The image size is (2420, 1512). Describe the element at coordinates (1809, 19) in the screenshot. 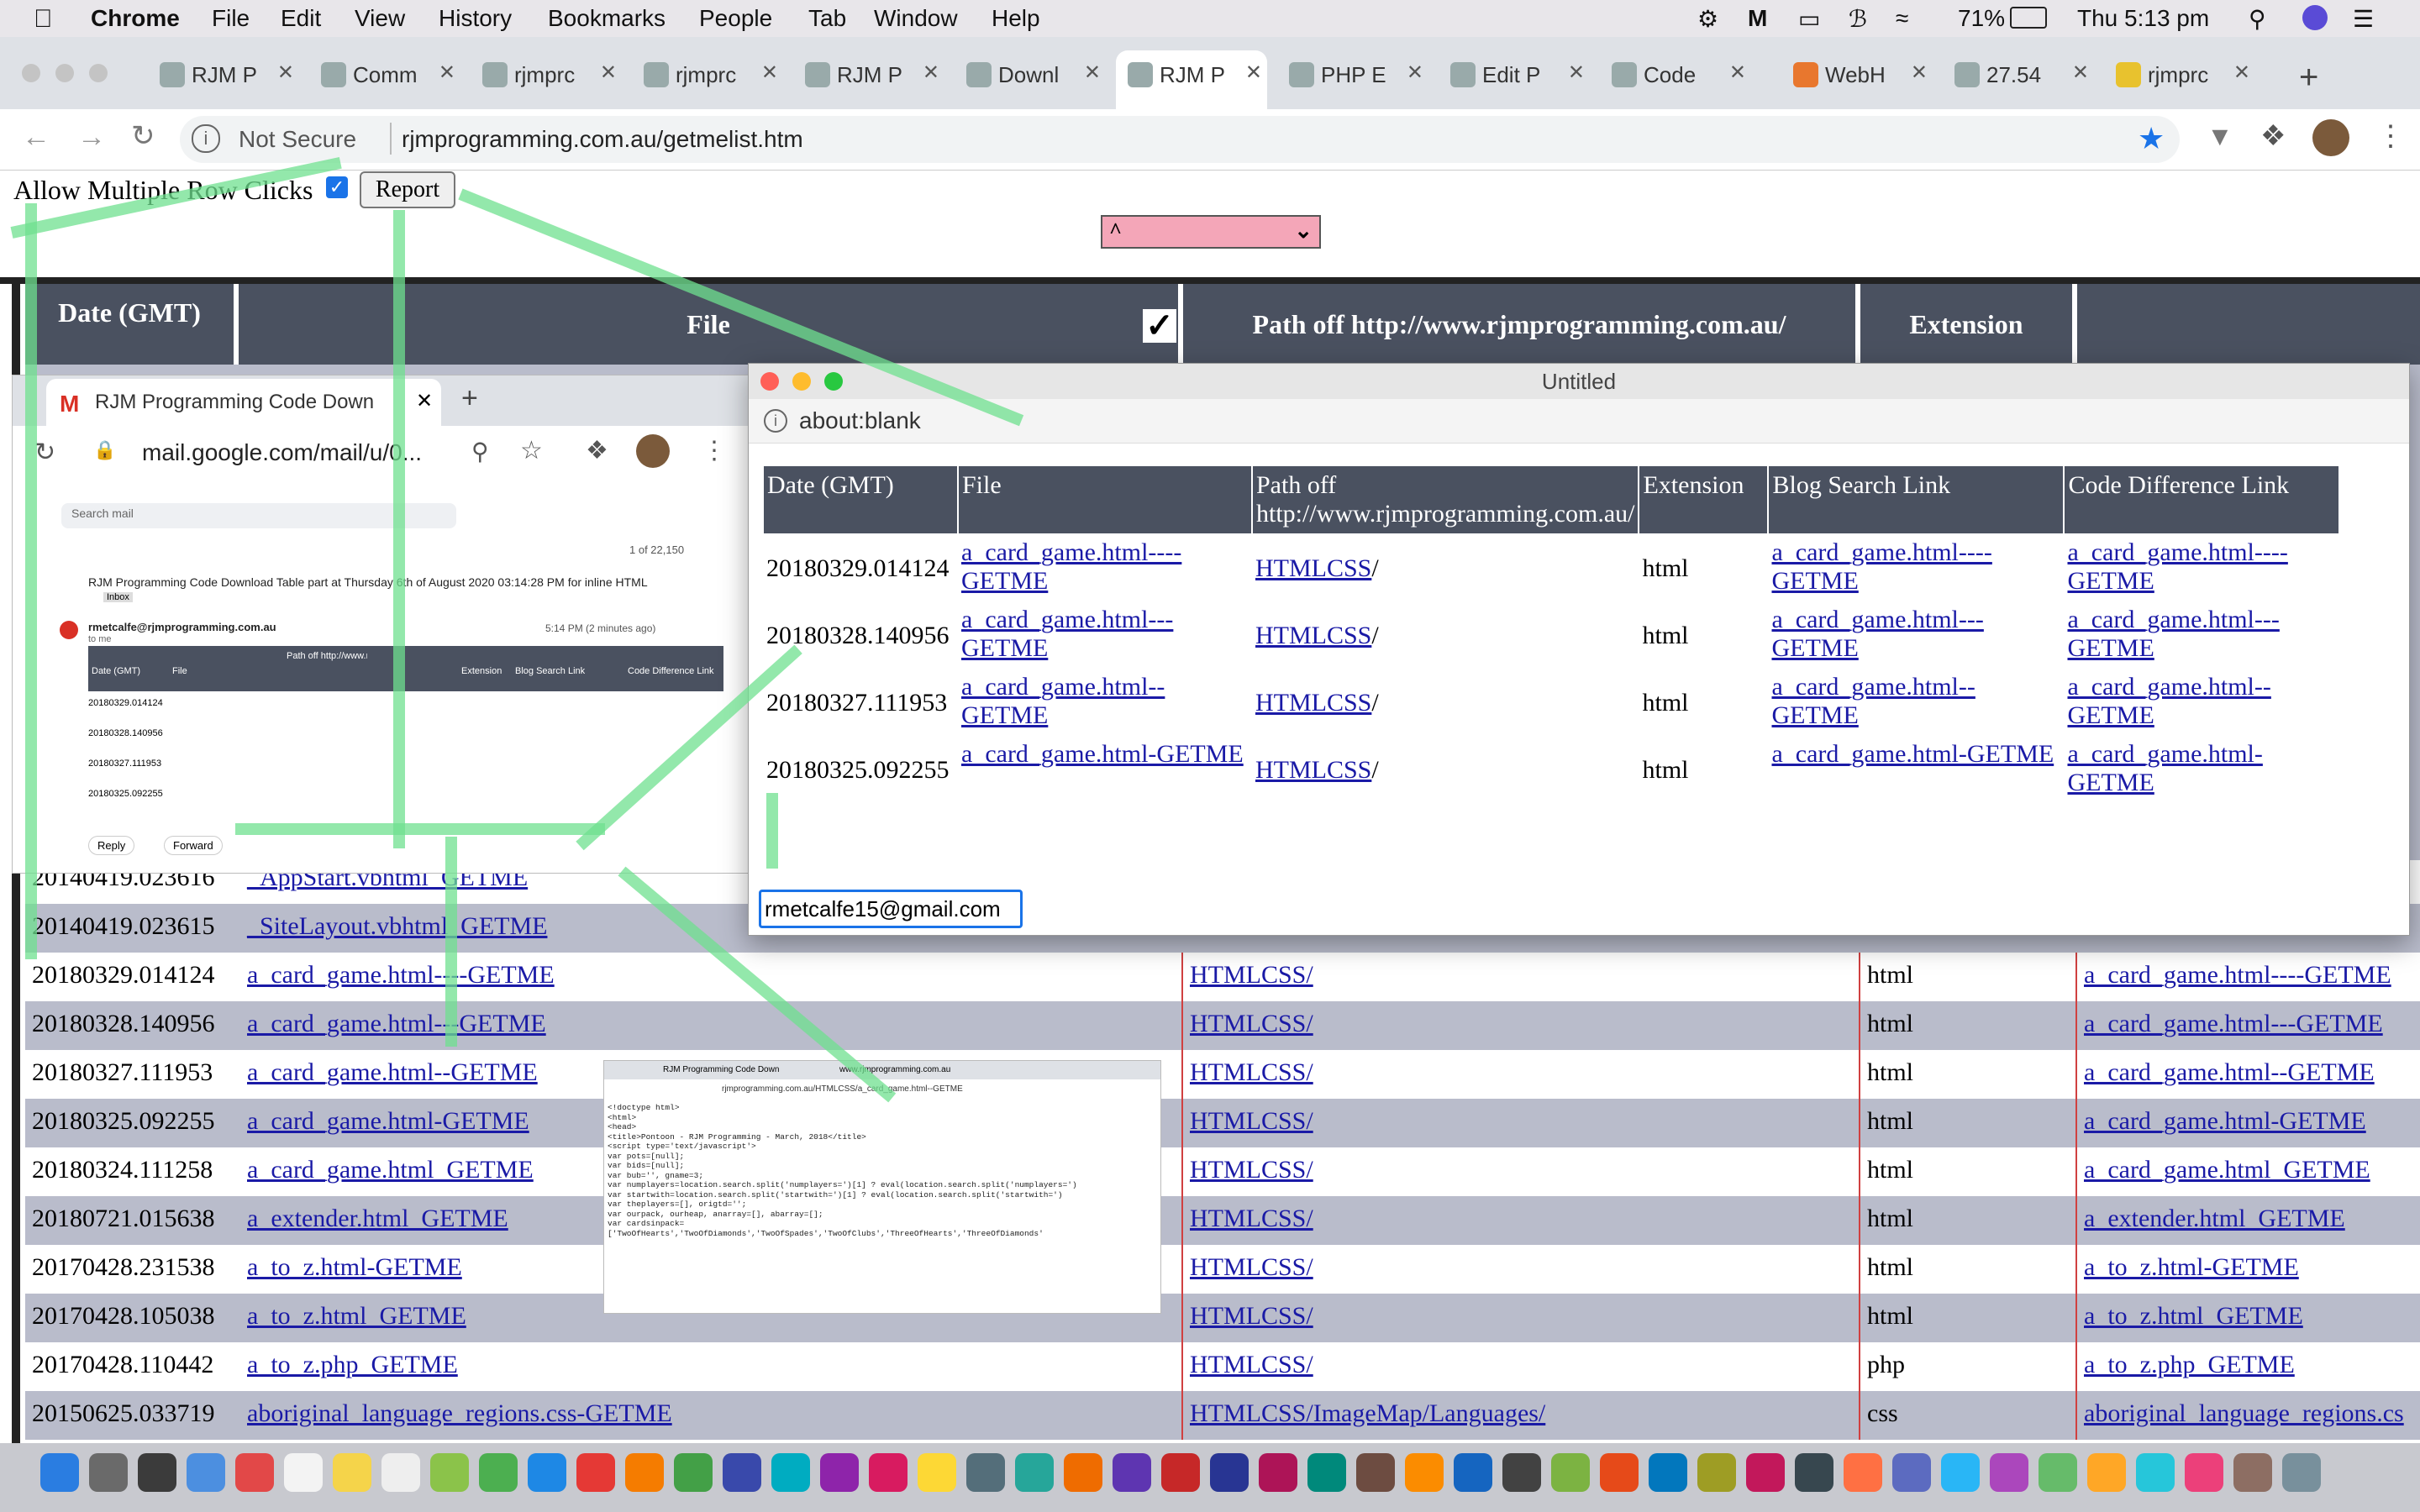

I see `airplay-icon: ▭` at that location.